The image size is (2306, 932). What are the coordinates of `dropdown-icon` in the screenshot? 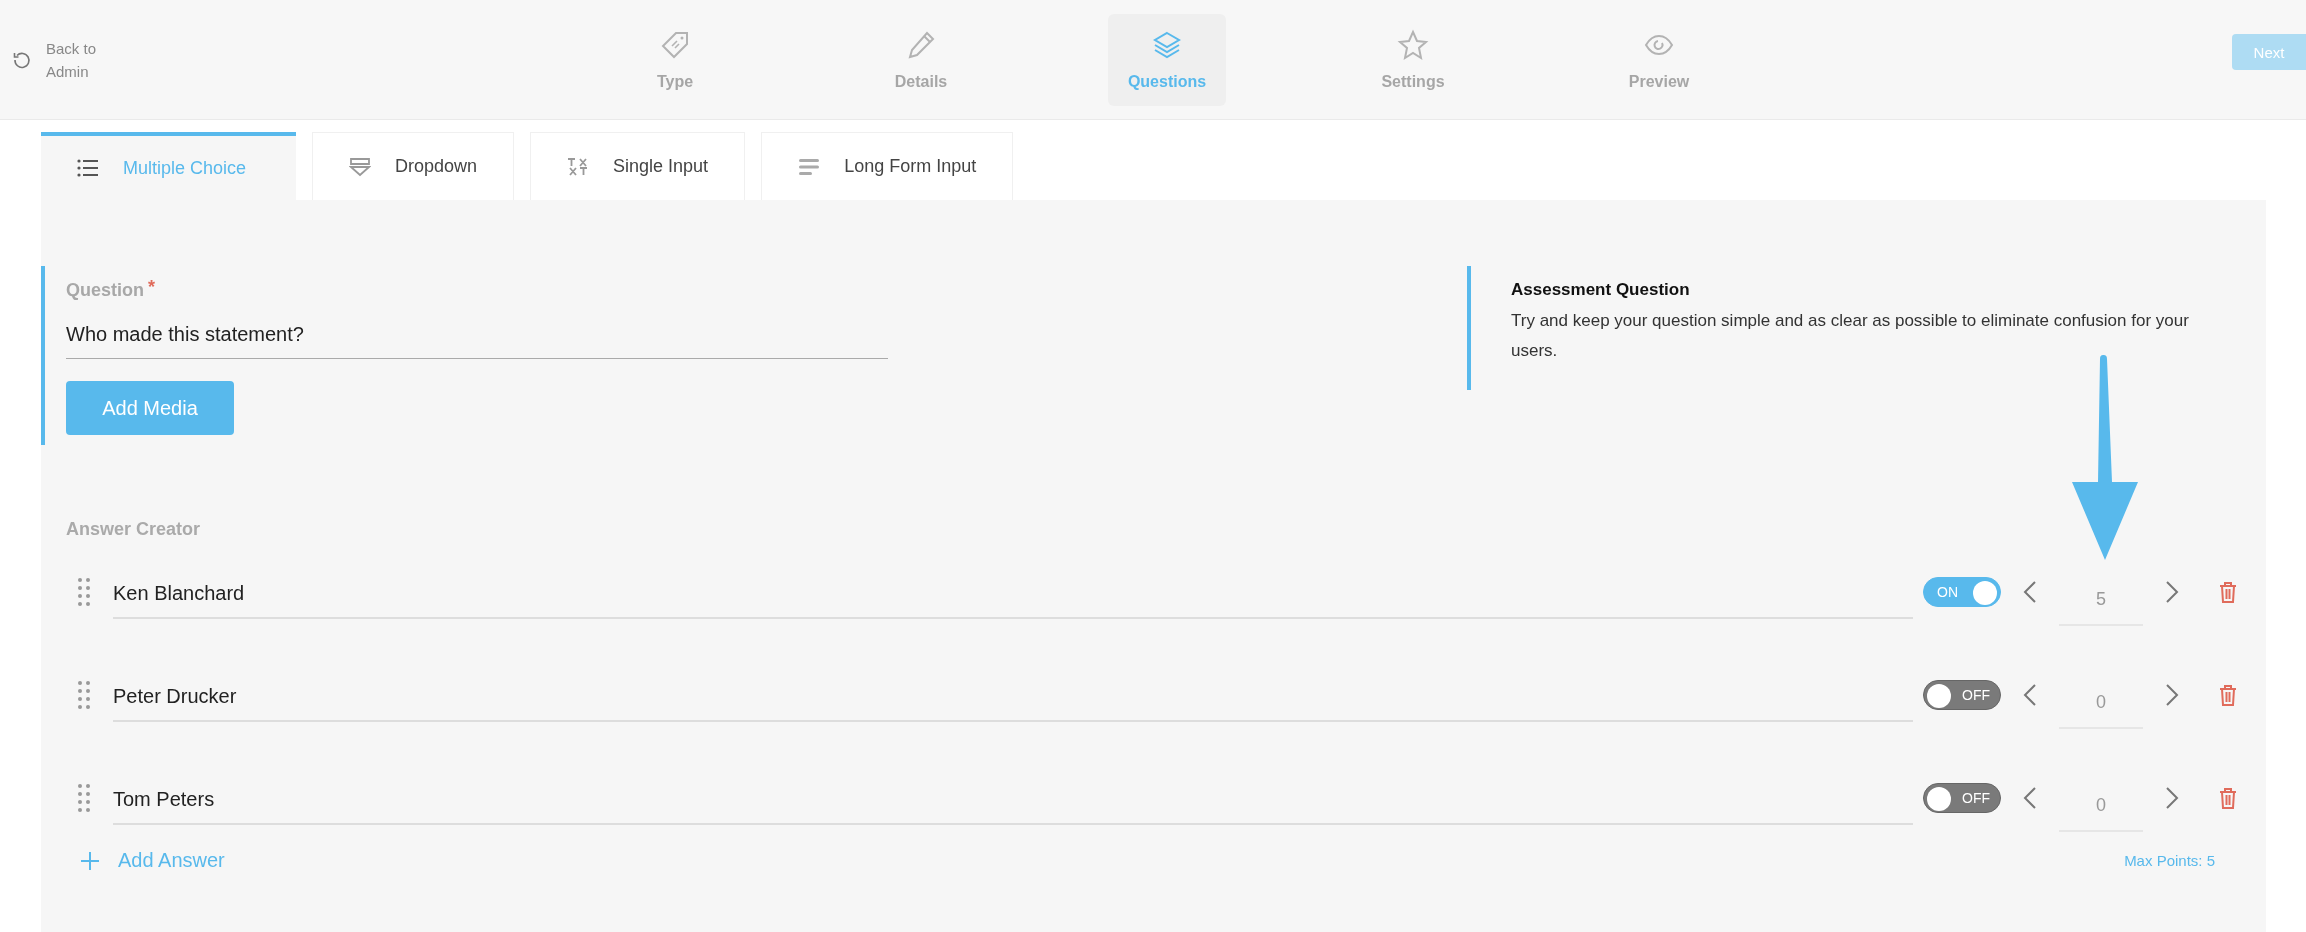 It's located at (360, 166).